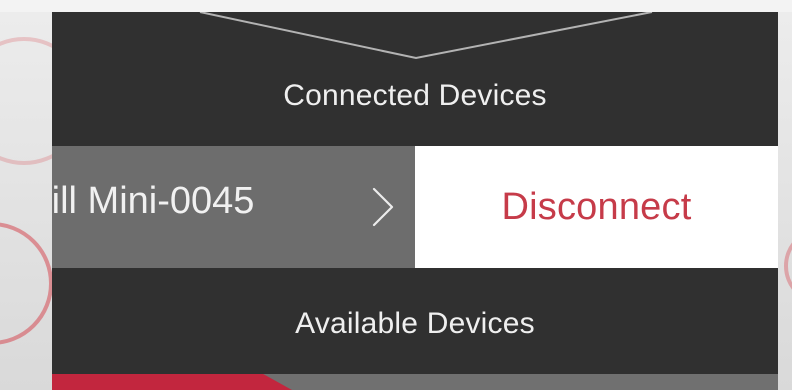 This screenshot has width=792, height=390. I want to click on chevron-right-icon, so click(383, 207).